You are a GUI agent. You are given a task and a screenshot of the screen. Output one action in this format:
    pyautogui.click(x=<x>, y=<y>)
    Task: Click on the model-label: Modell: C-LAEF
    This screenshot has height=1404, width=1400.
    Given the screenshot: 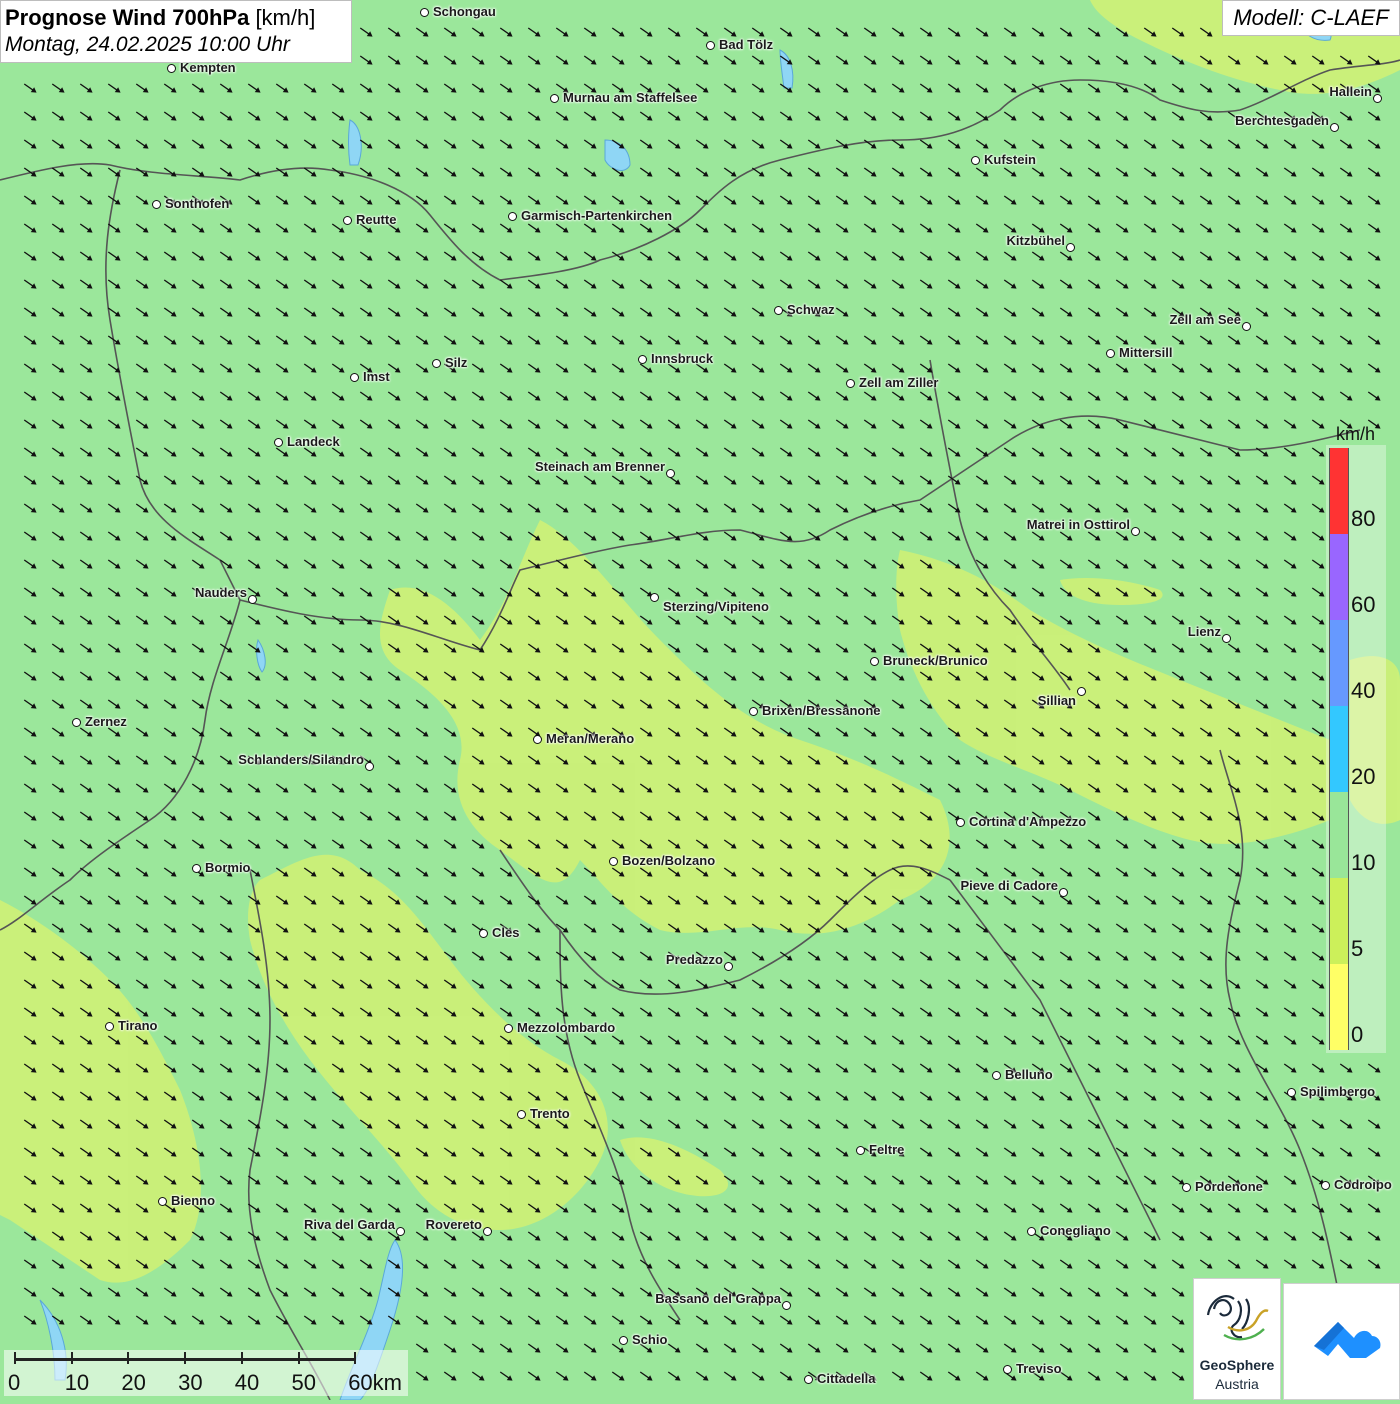 What is the action you would take?
    pyautogui.click(x=1311, y=18)
    